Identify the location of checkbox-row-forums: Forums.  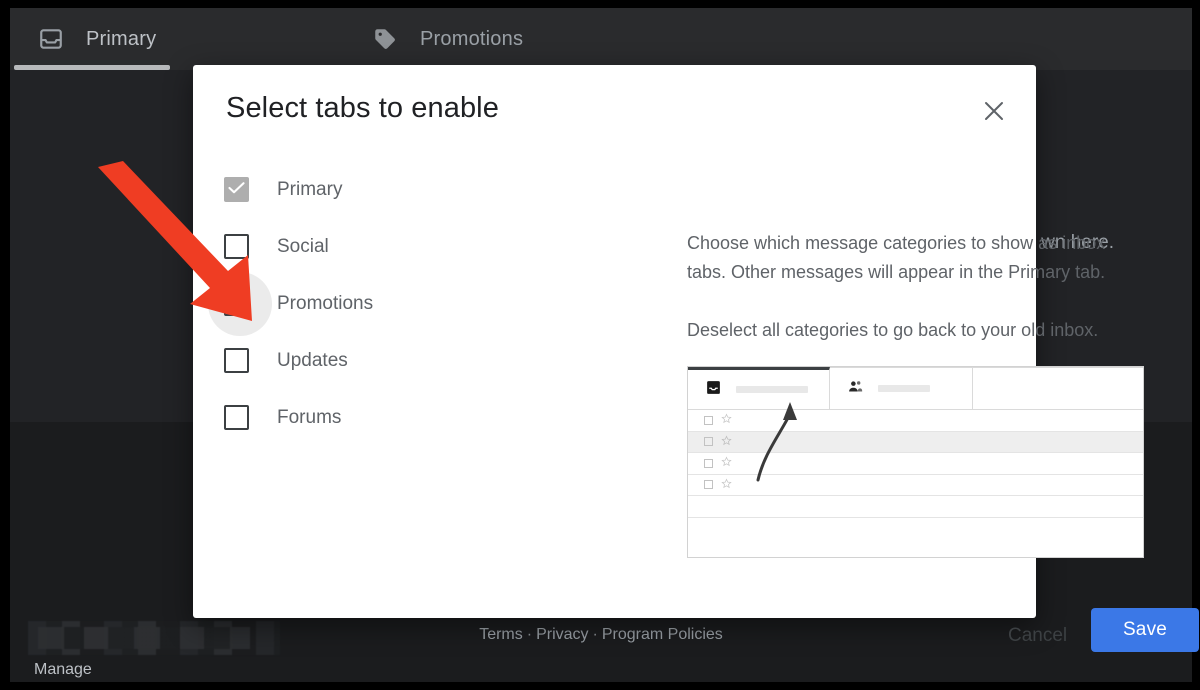
(335, 417).